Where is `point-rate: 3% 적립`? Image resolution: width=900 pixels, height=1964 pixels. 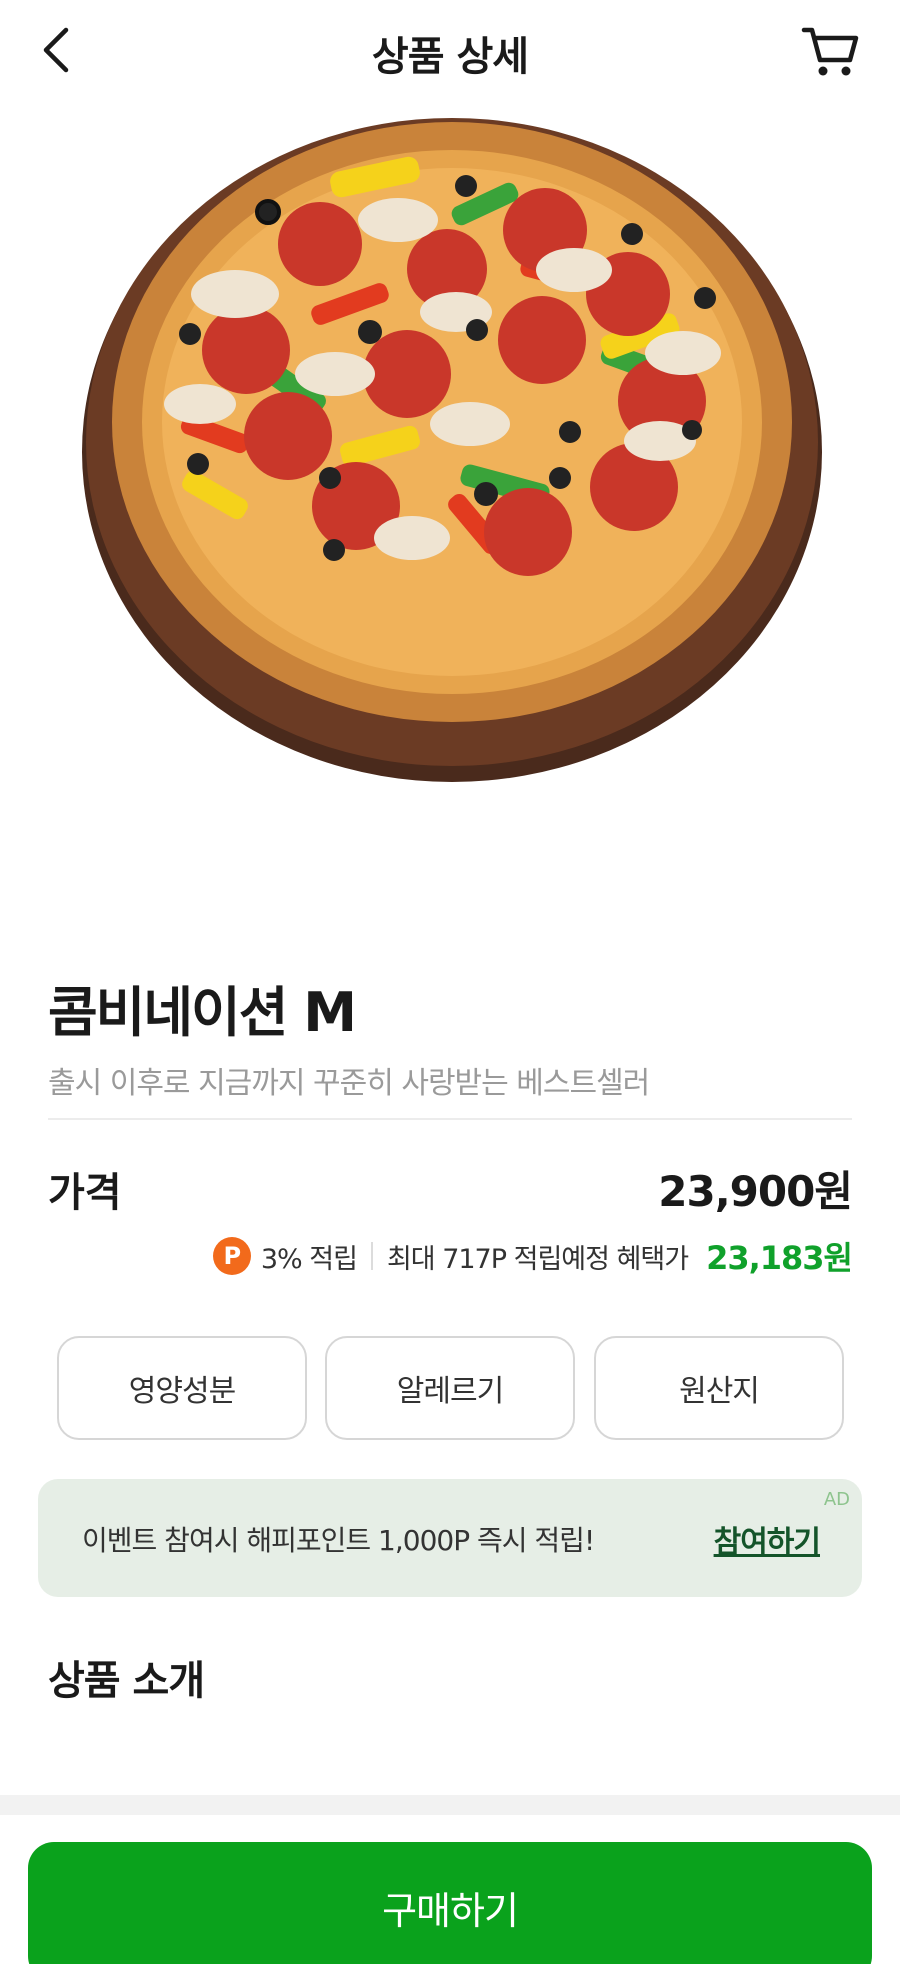
point-rate: 3% 적립 is located at coordinates (309, 1259).